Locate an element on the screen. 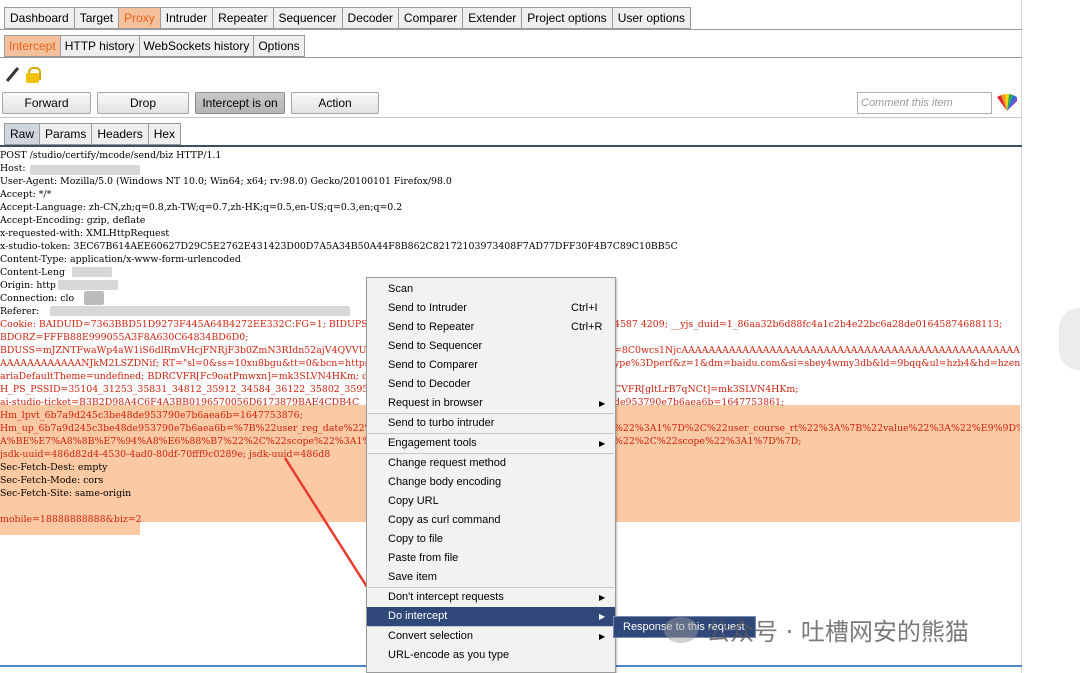 The image size is (1080, 673). menu-item-label: Send to Sequencer is located at coordinates (435, 346).